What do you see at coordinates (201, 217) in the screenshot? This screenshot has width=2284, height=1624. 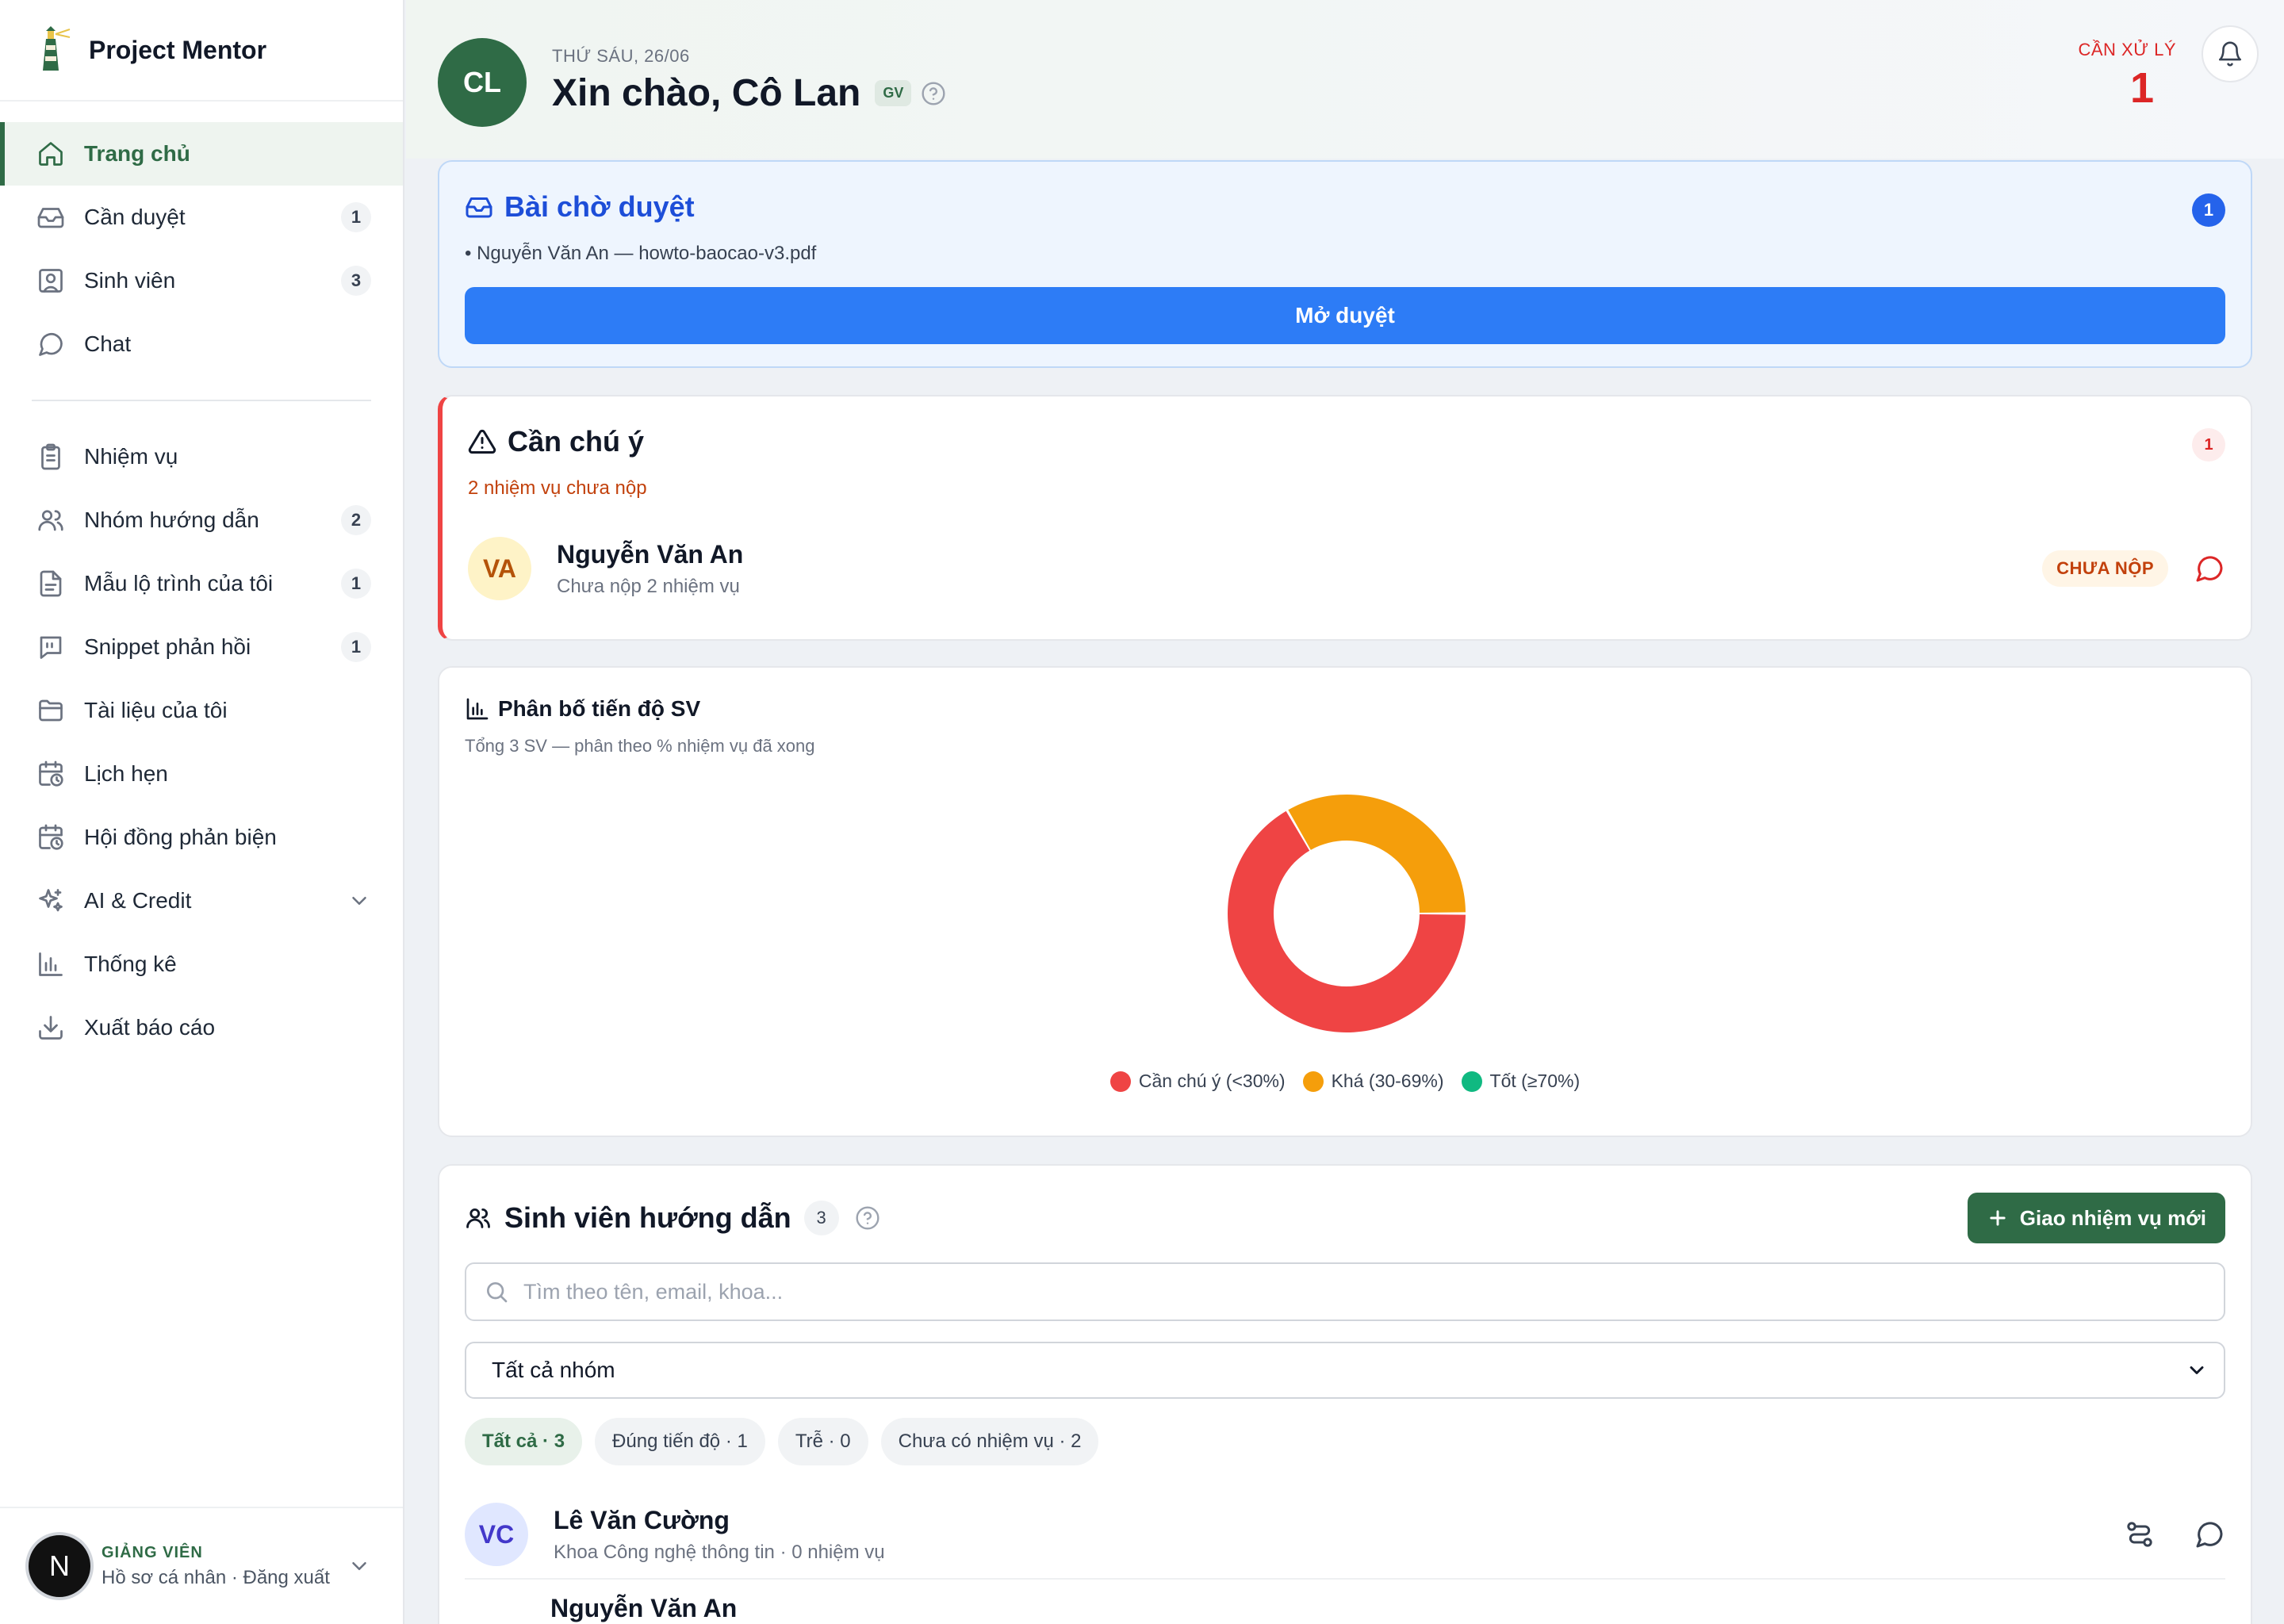 I see `sidebar-item-review: Cần duyệt 1` at bounding box center [201, 217].